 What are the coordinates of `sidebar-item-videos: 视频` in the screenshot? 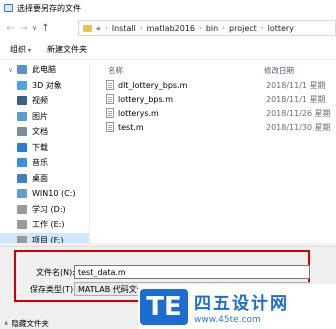 It's located at (44, 101).